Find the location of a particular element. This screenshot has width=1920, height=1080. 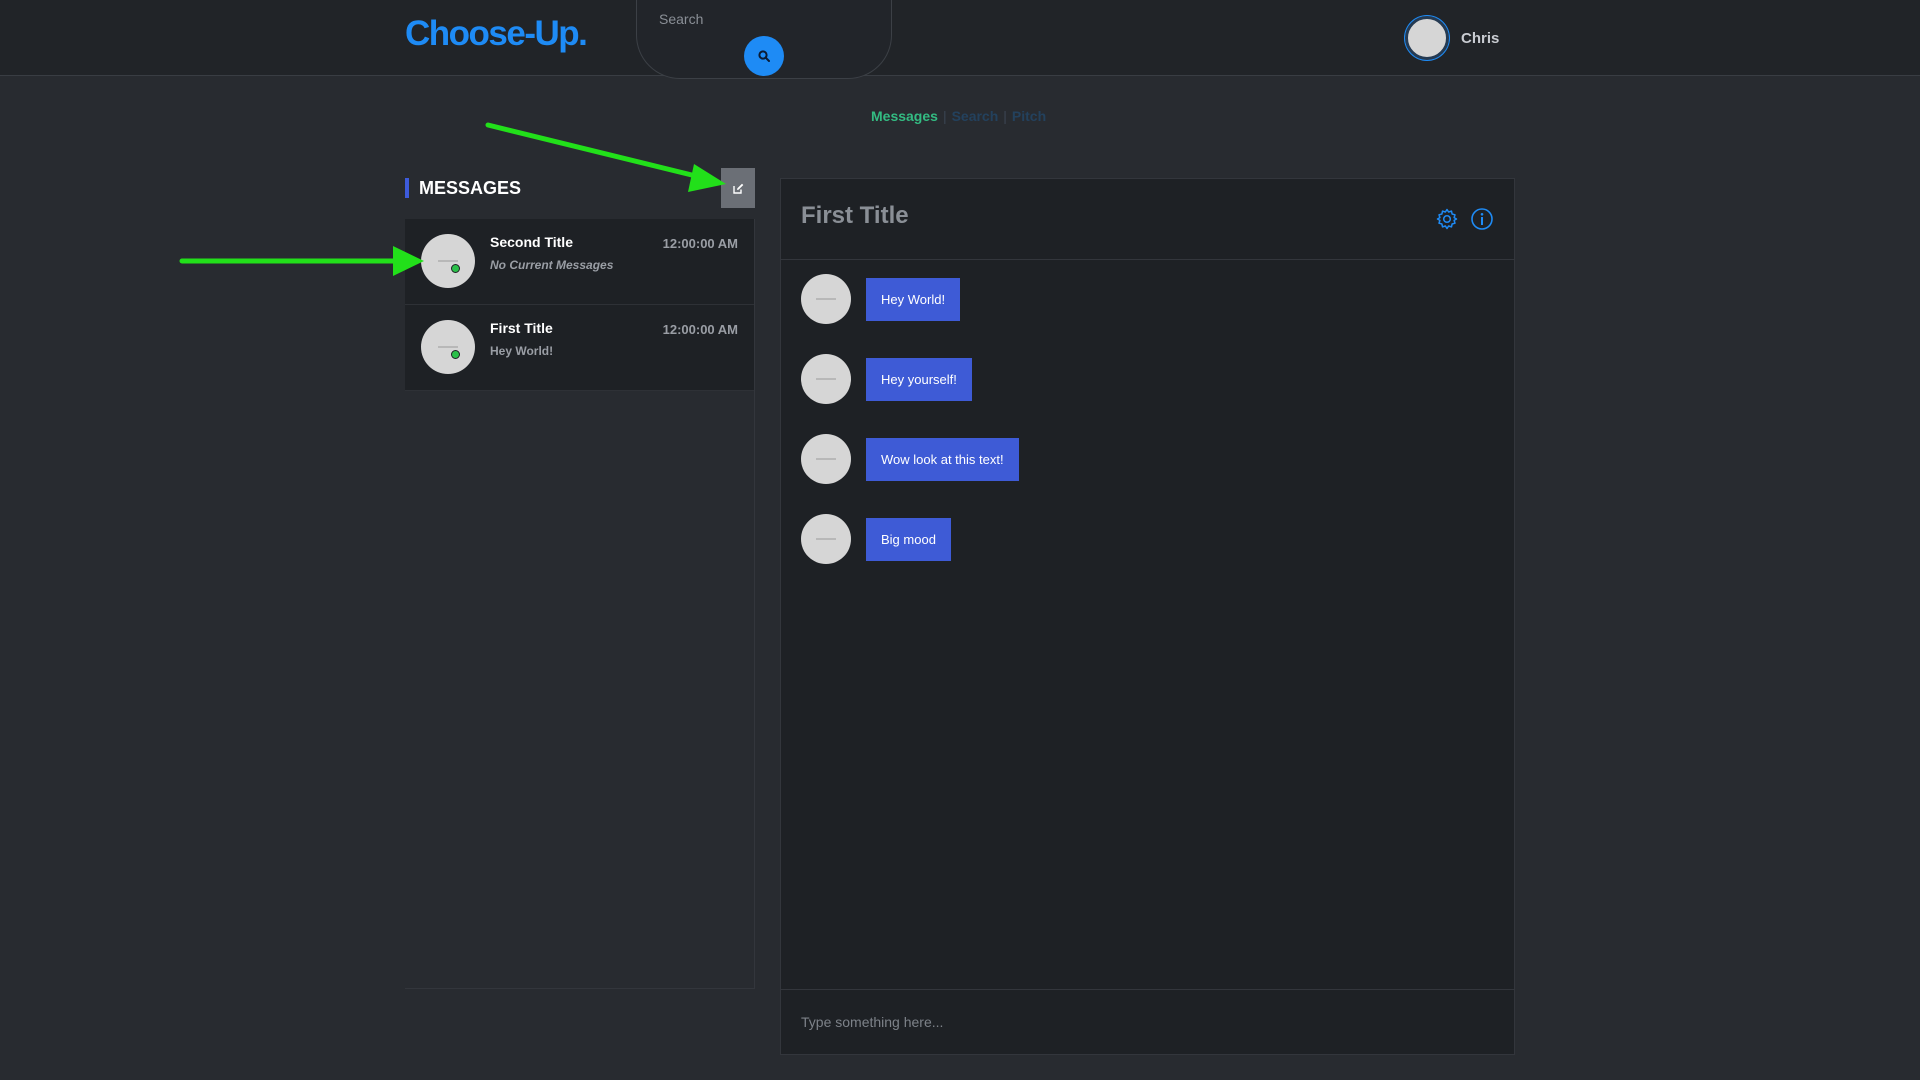

user-avatar is located at coordinates (1427, 38).